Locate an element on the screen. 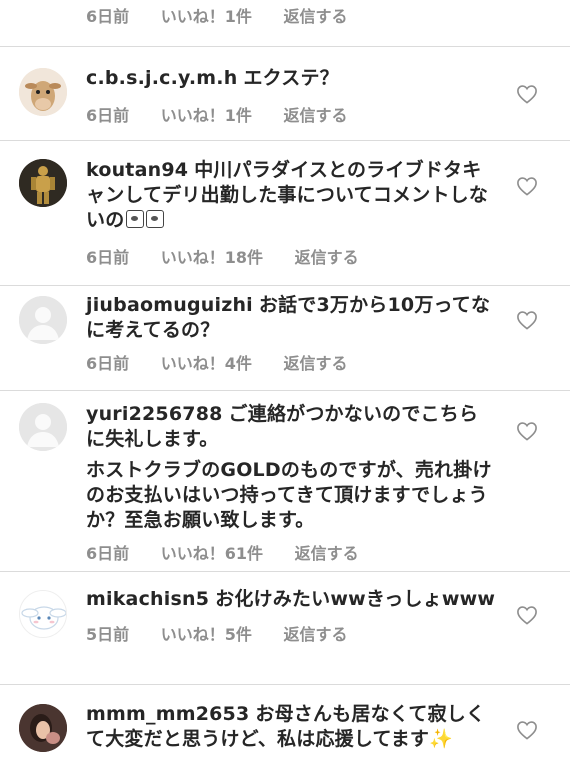 This screenshot has width=570, height=762. comment-username: mmm_mm2653 is located at coordinates (167, 714).